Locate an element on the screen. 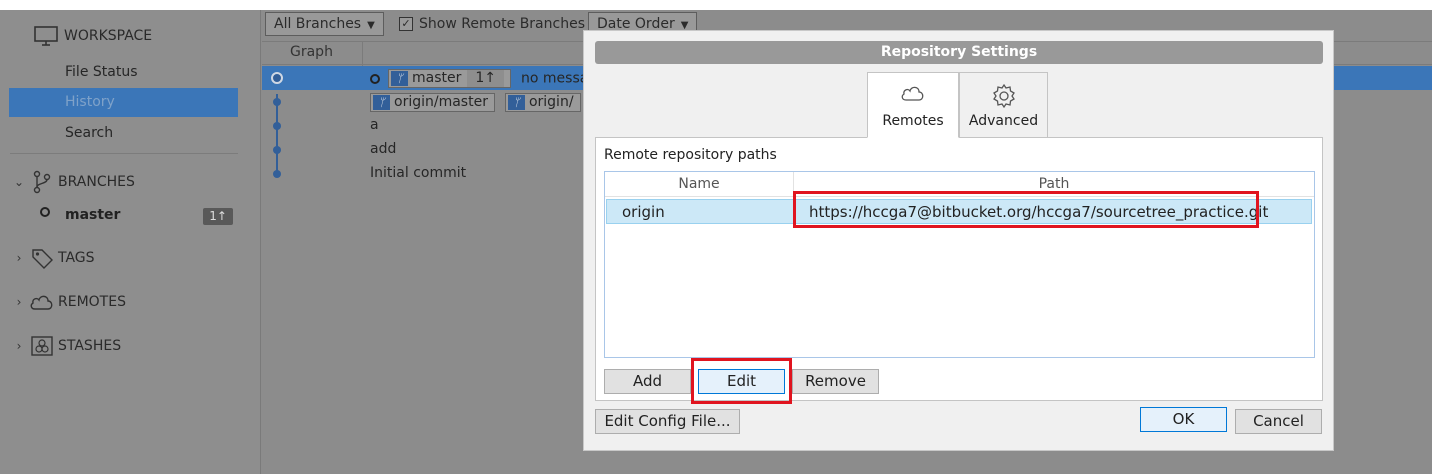 The width and height of the screenshot is (1432, 474). head-marker-icon is located at coordinates (375, 78).